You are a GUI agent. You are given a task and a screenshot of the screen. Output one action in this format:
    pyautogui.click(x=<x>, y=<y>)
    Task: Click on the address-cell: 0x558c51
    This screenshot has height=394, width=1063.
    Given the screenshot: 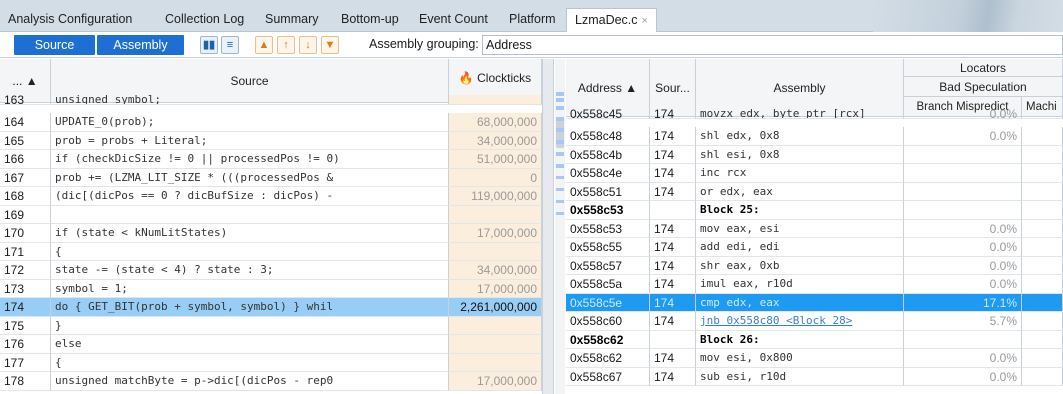 What is the action you would take?
    pyautogui.click(x=608, y=191)
    